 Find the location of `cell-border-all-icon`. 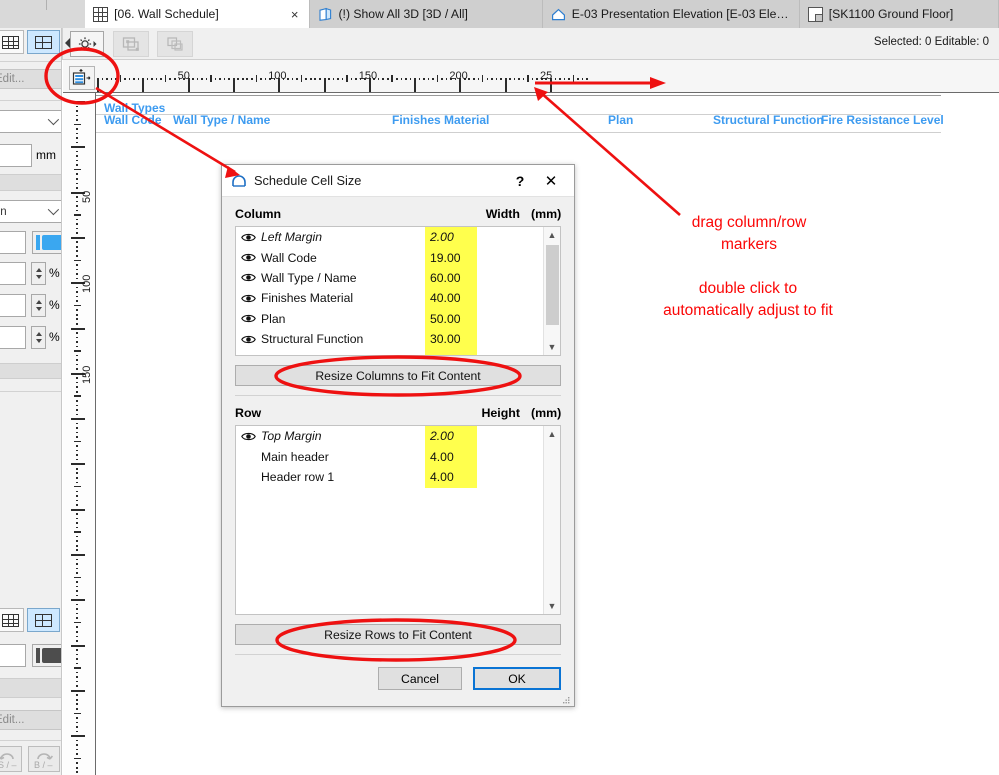

cell-border-all-icon is located at coordinates (43, 42).